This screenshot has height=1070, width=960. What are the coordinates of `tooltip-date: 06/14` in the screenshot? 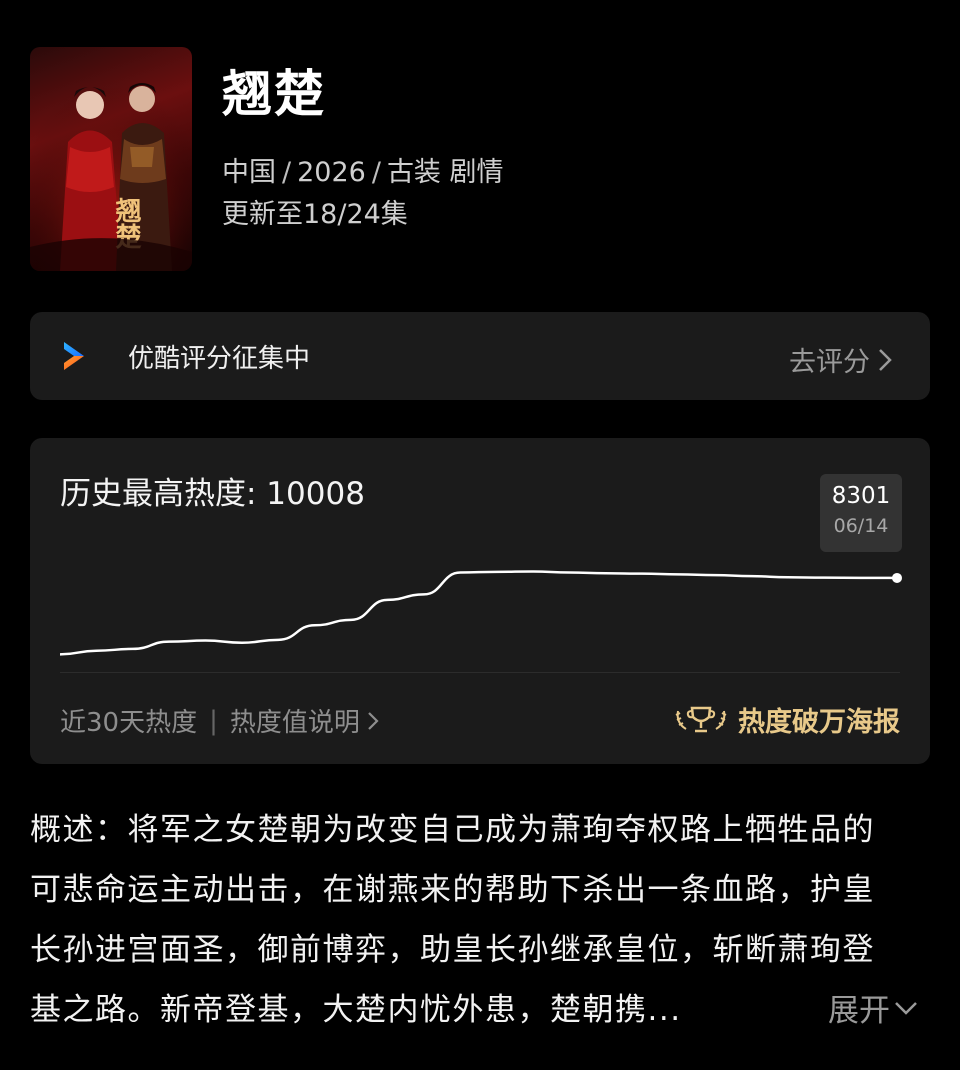 It's located at (861, 526).